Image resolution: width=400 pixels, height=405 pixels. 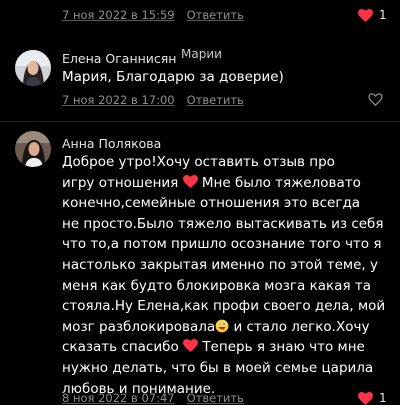 I want to click on comment-line: игру отношения Мне было тяжеловато, so click(x=223, y=183).